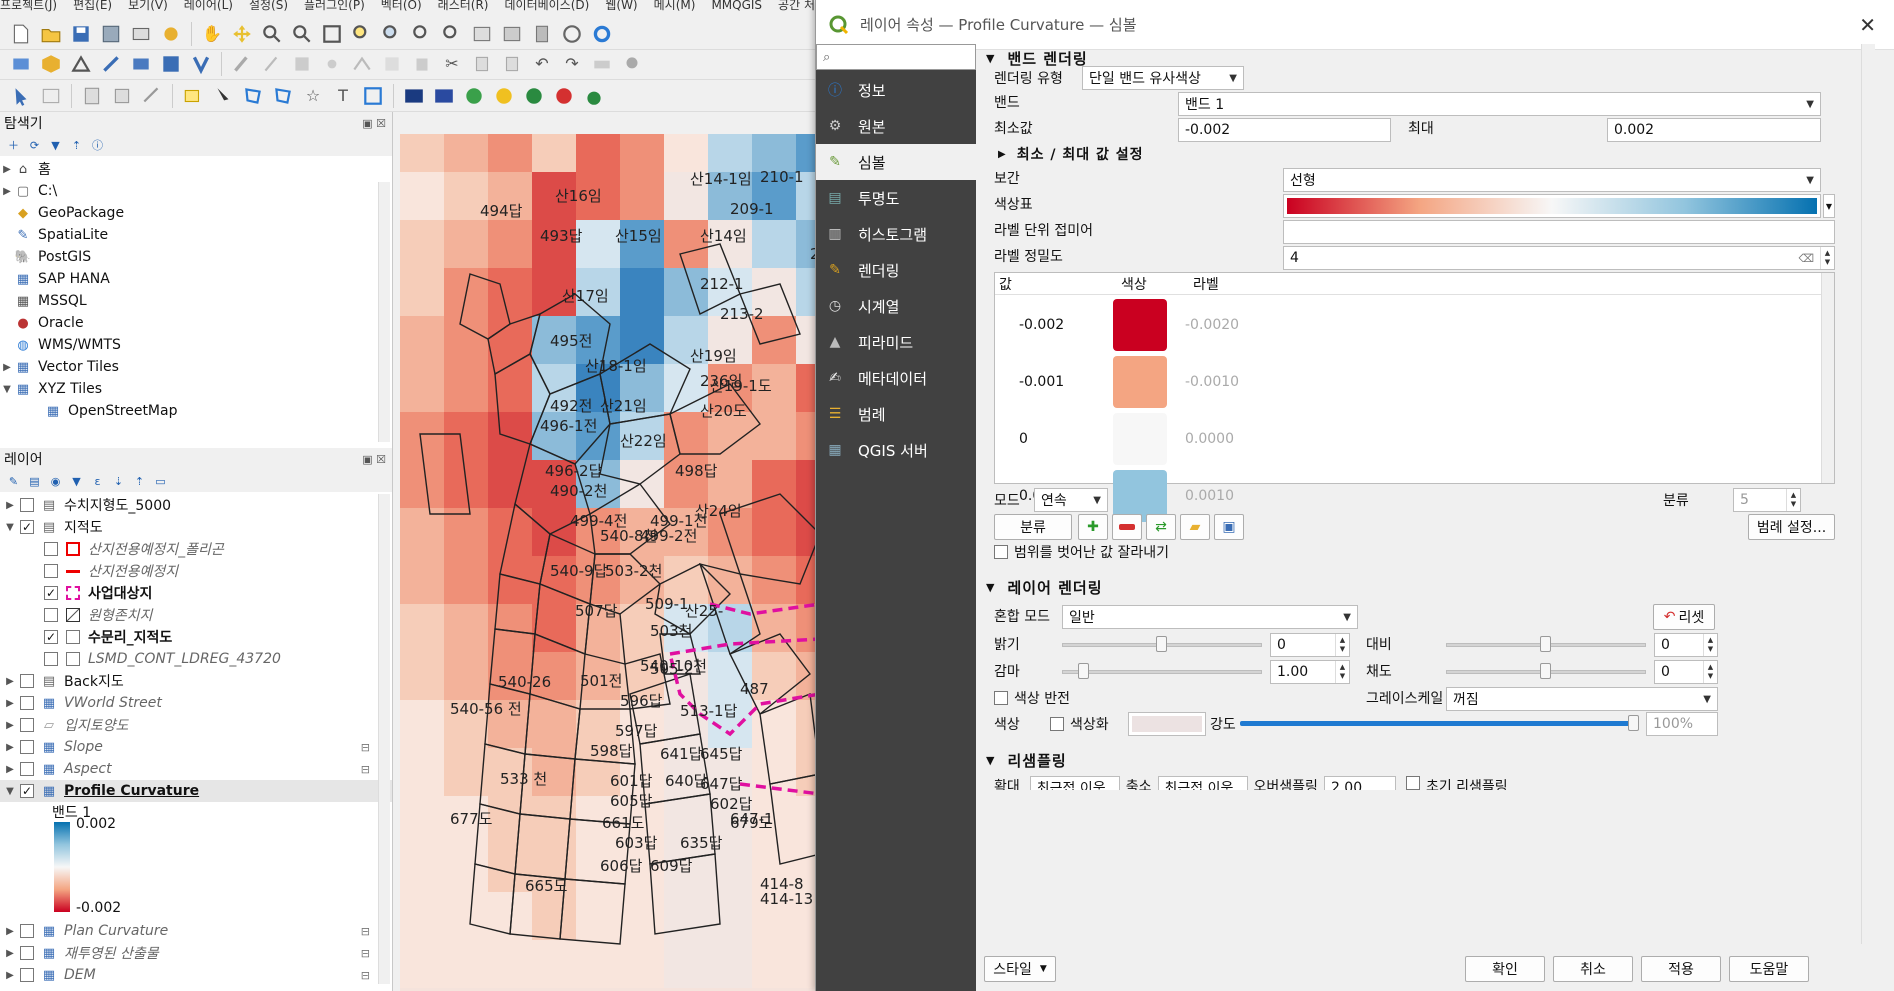  I want to click on plugin-tile-icon, so click(444, 96).